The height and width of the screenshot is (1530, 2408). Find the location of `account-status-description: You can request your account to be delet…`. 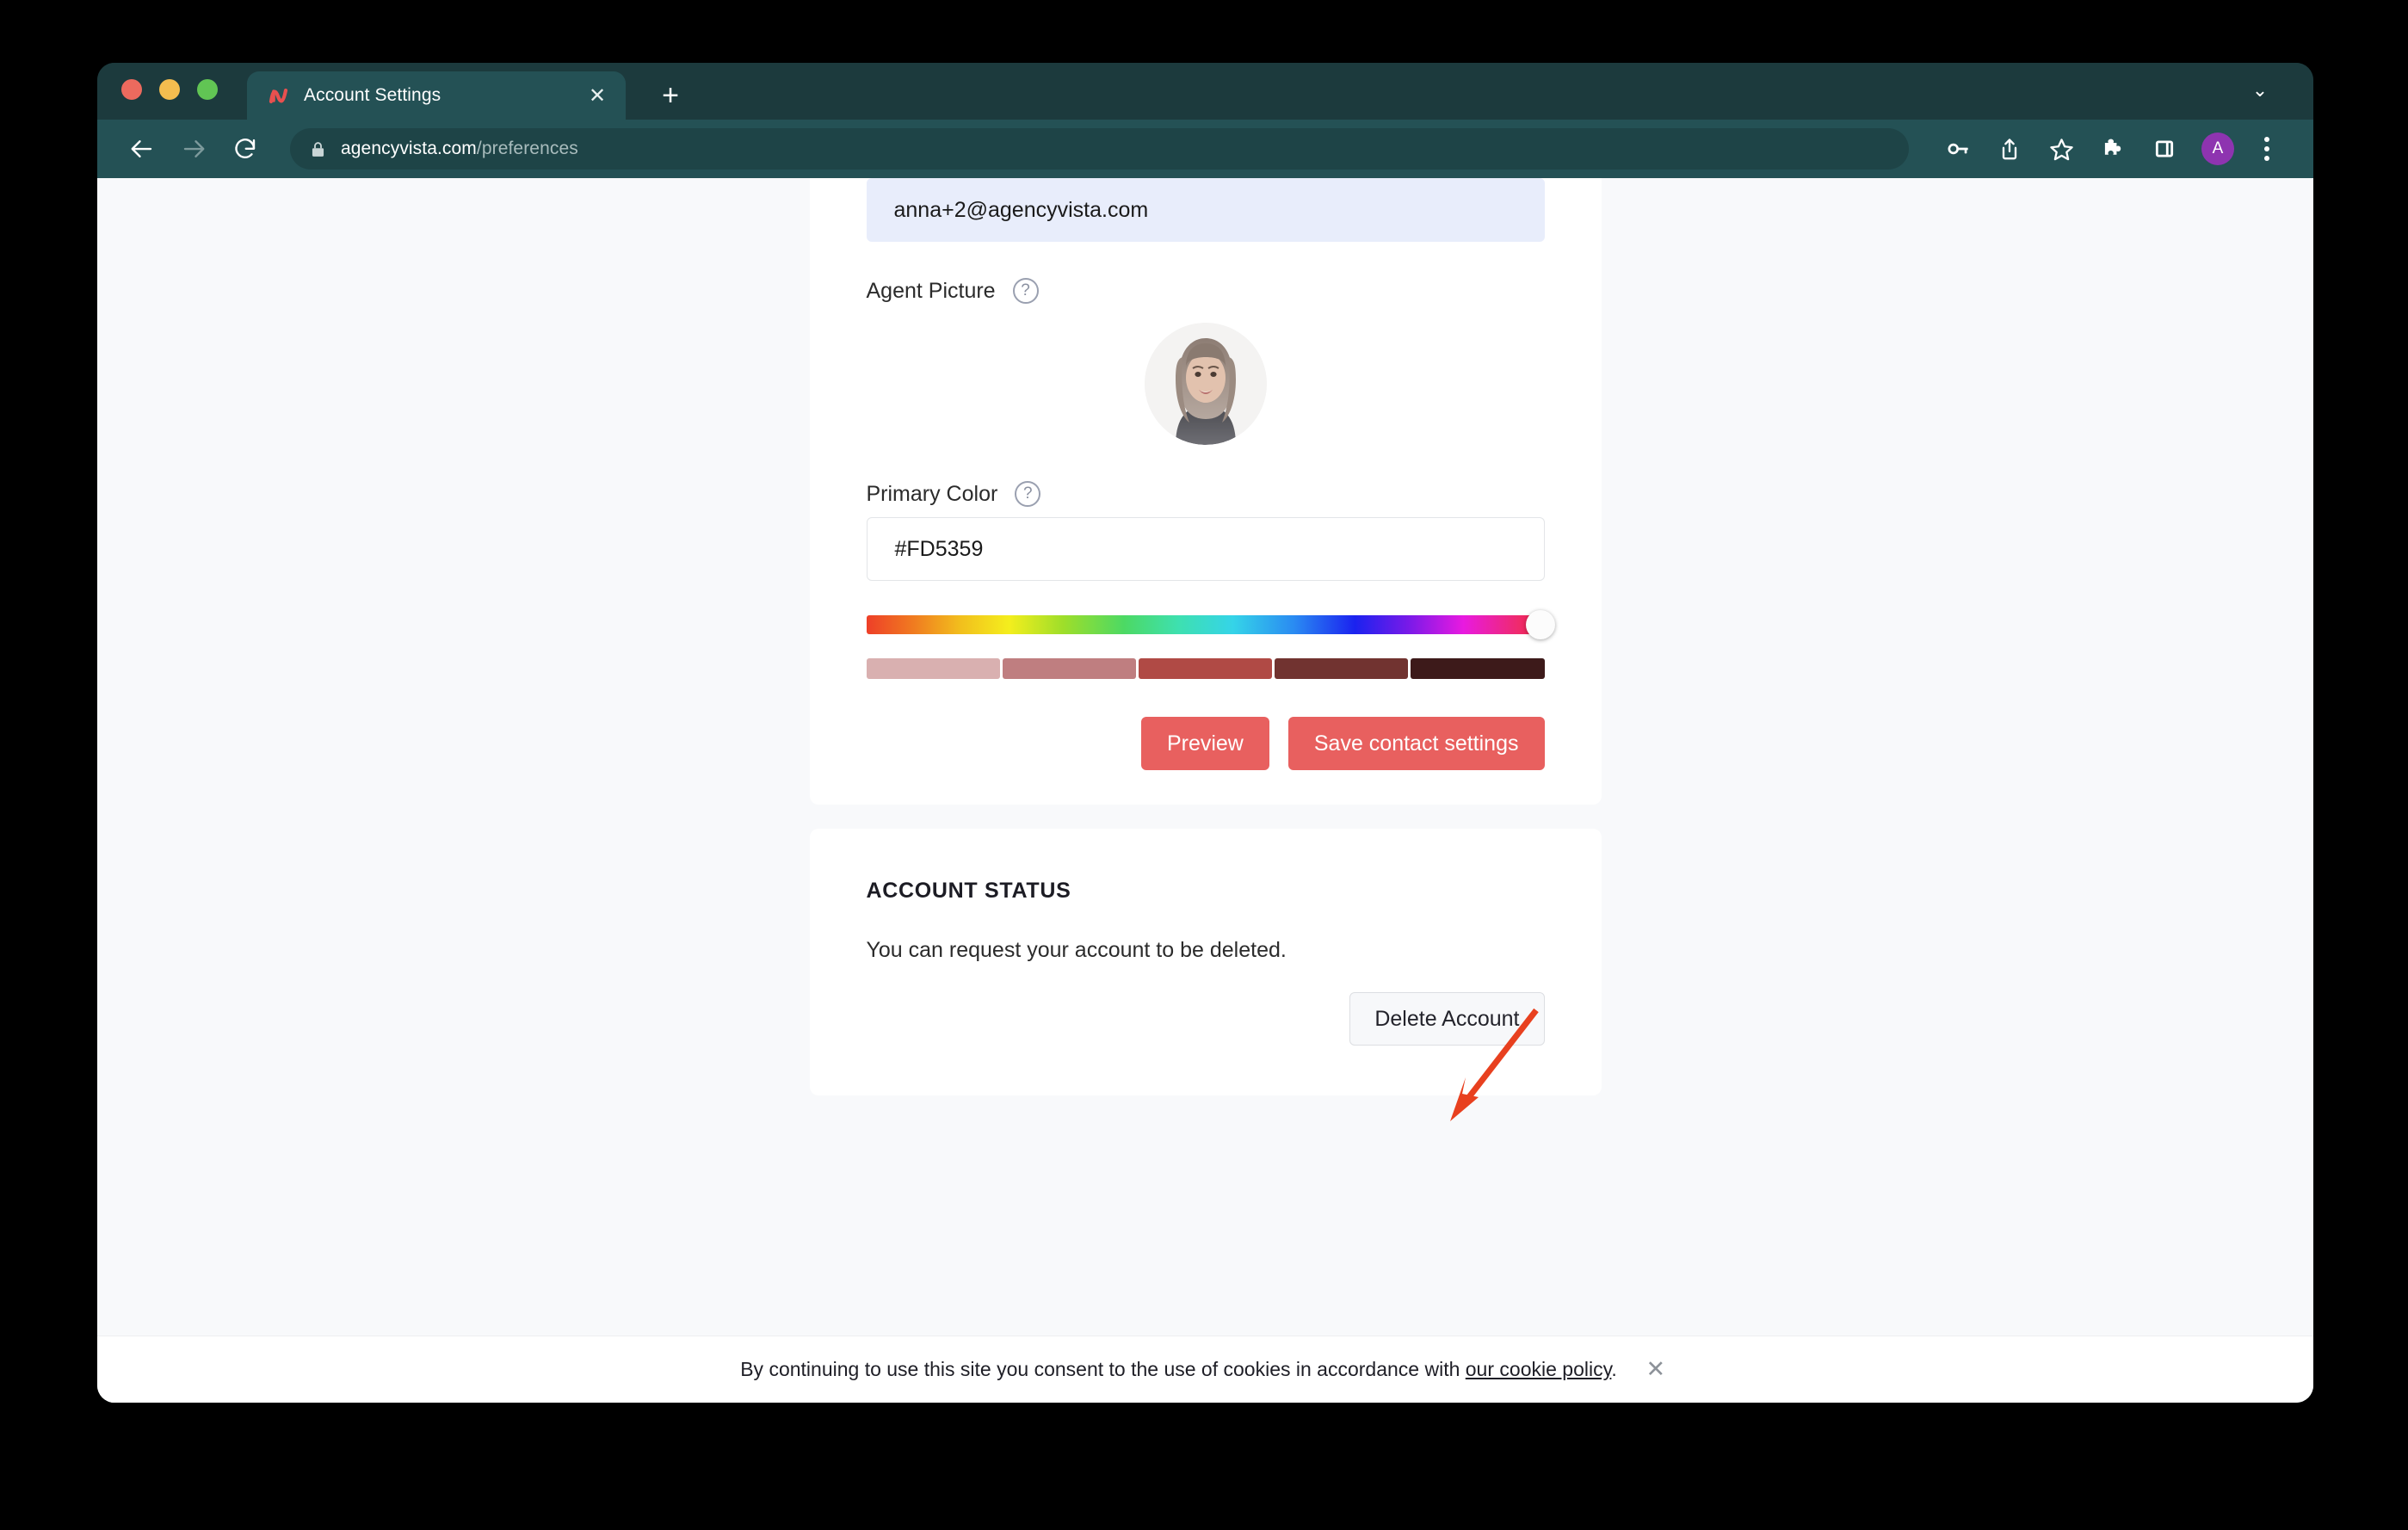

account-status-description: You can request your account to be delet… is located at coordinates (1077, 950).